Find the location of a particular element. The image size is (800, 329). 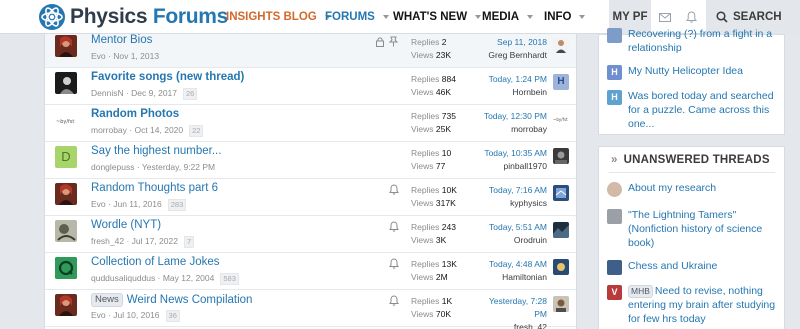

thread-stats: Replies 243 Views 3K is located at coordinates (445, 234).